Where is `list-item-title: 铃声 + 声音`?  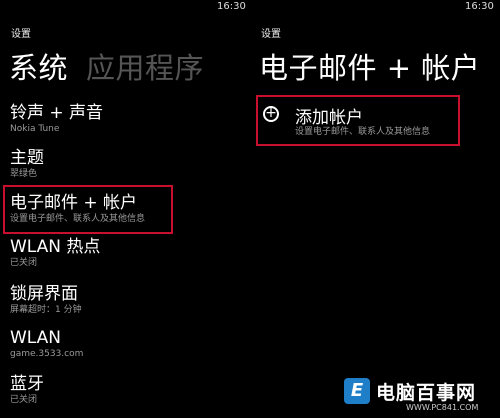 list-item-title: 铃声 + 声音 is located at coordinates (57, 113).